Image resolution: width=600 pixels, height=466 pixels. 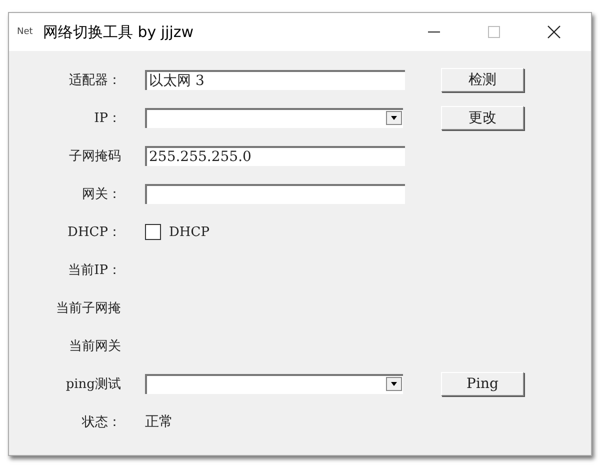 I want to click on field-label: 网关：, so click(x=101, y=194).